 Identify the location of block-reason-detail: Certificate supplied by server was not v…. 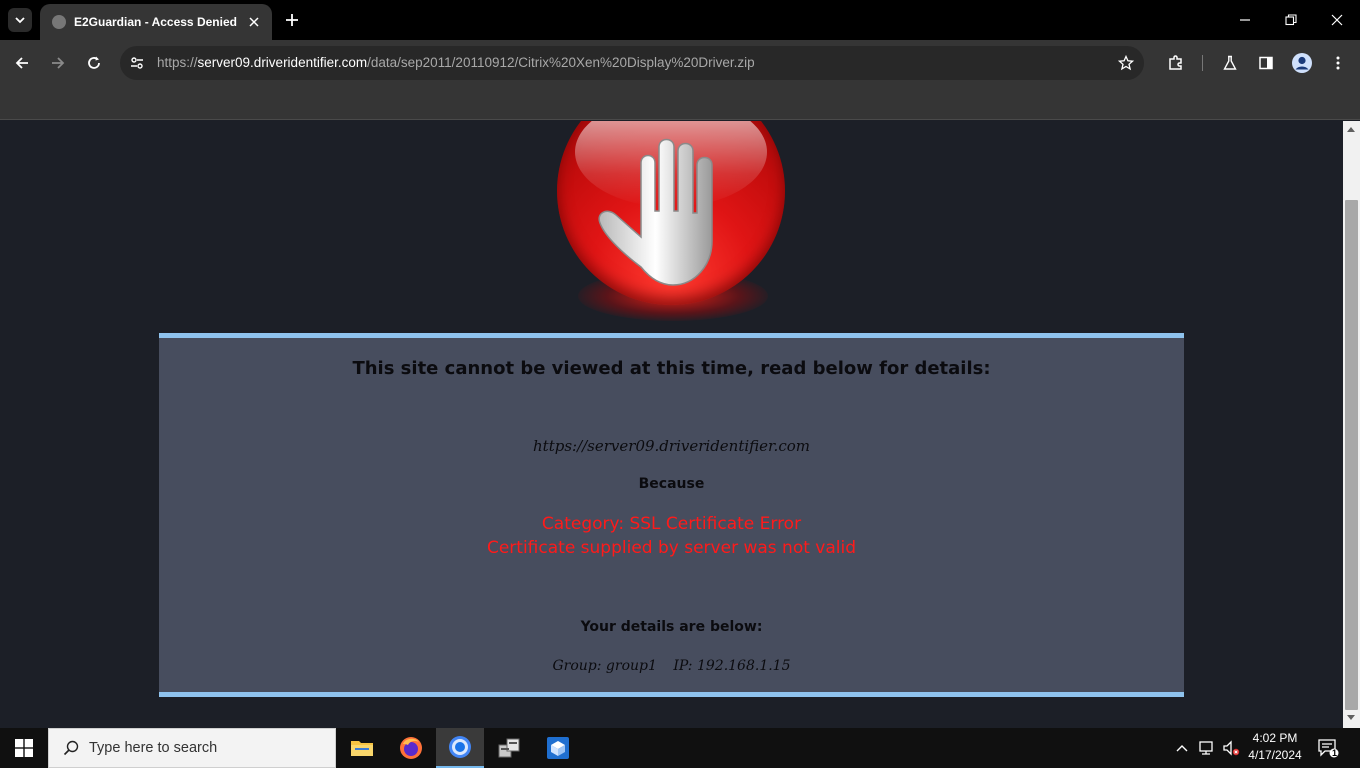
(671, 548).